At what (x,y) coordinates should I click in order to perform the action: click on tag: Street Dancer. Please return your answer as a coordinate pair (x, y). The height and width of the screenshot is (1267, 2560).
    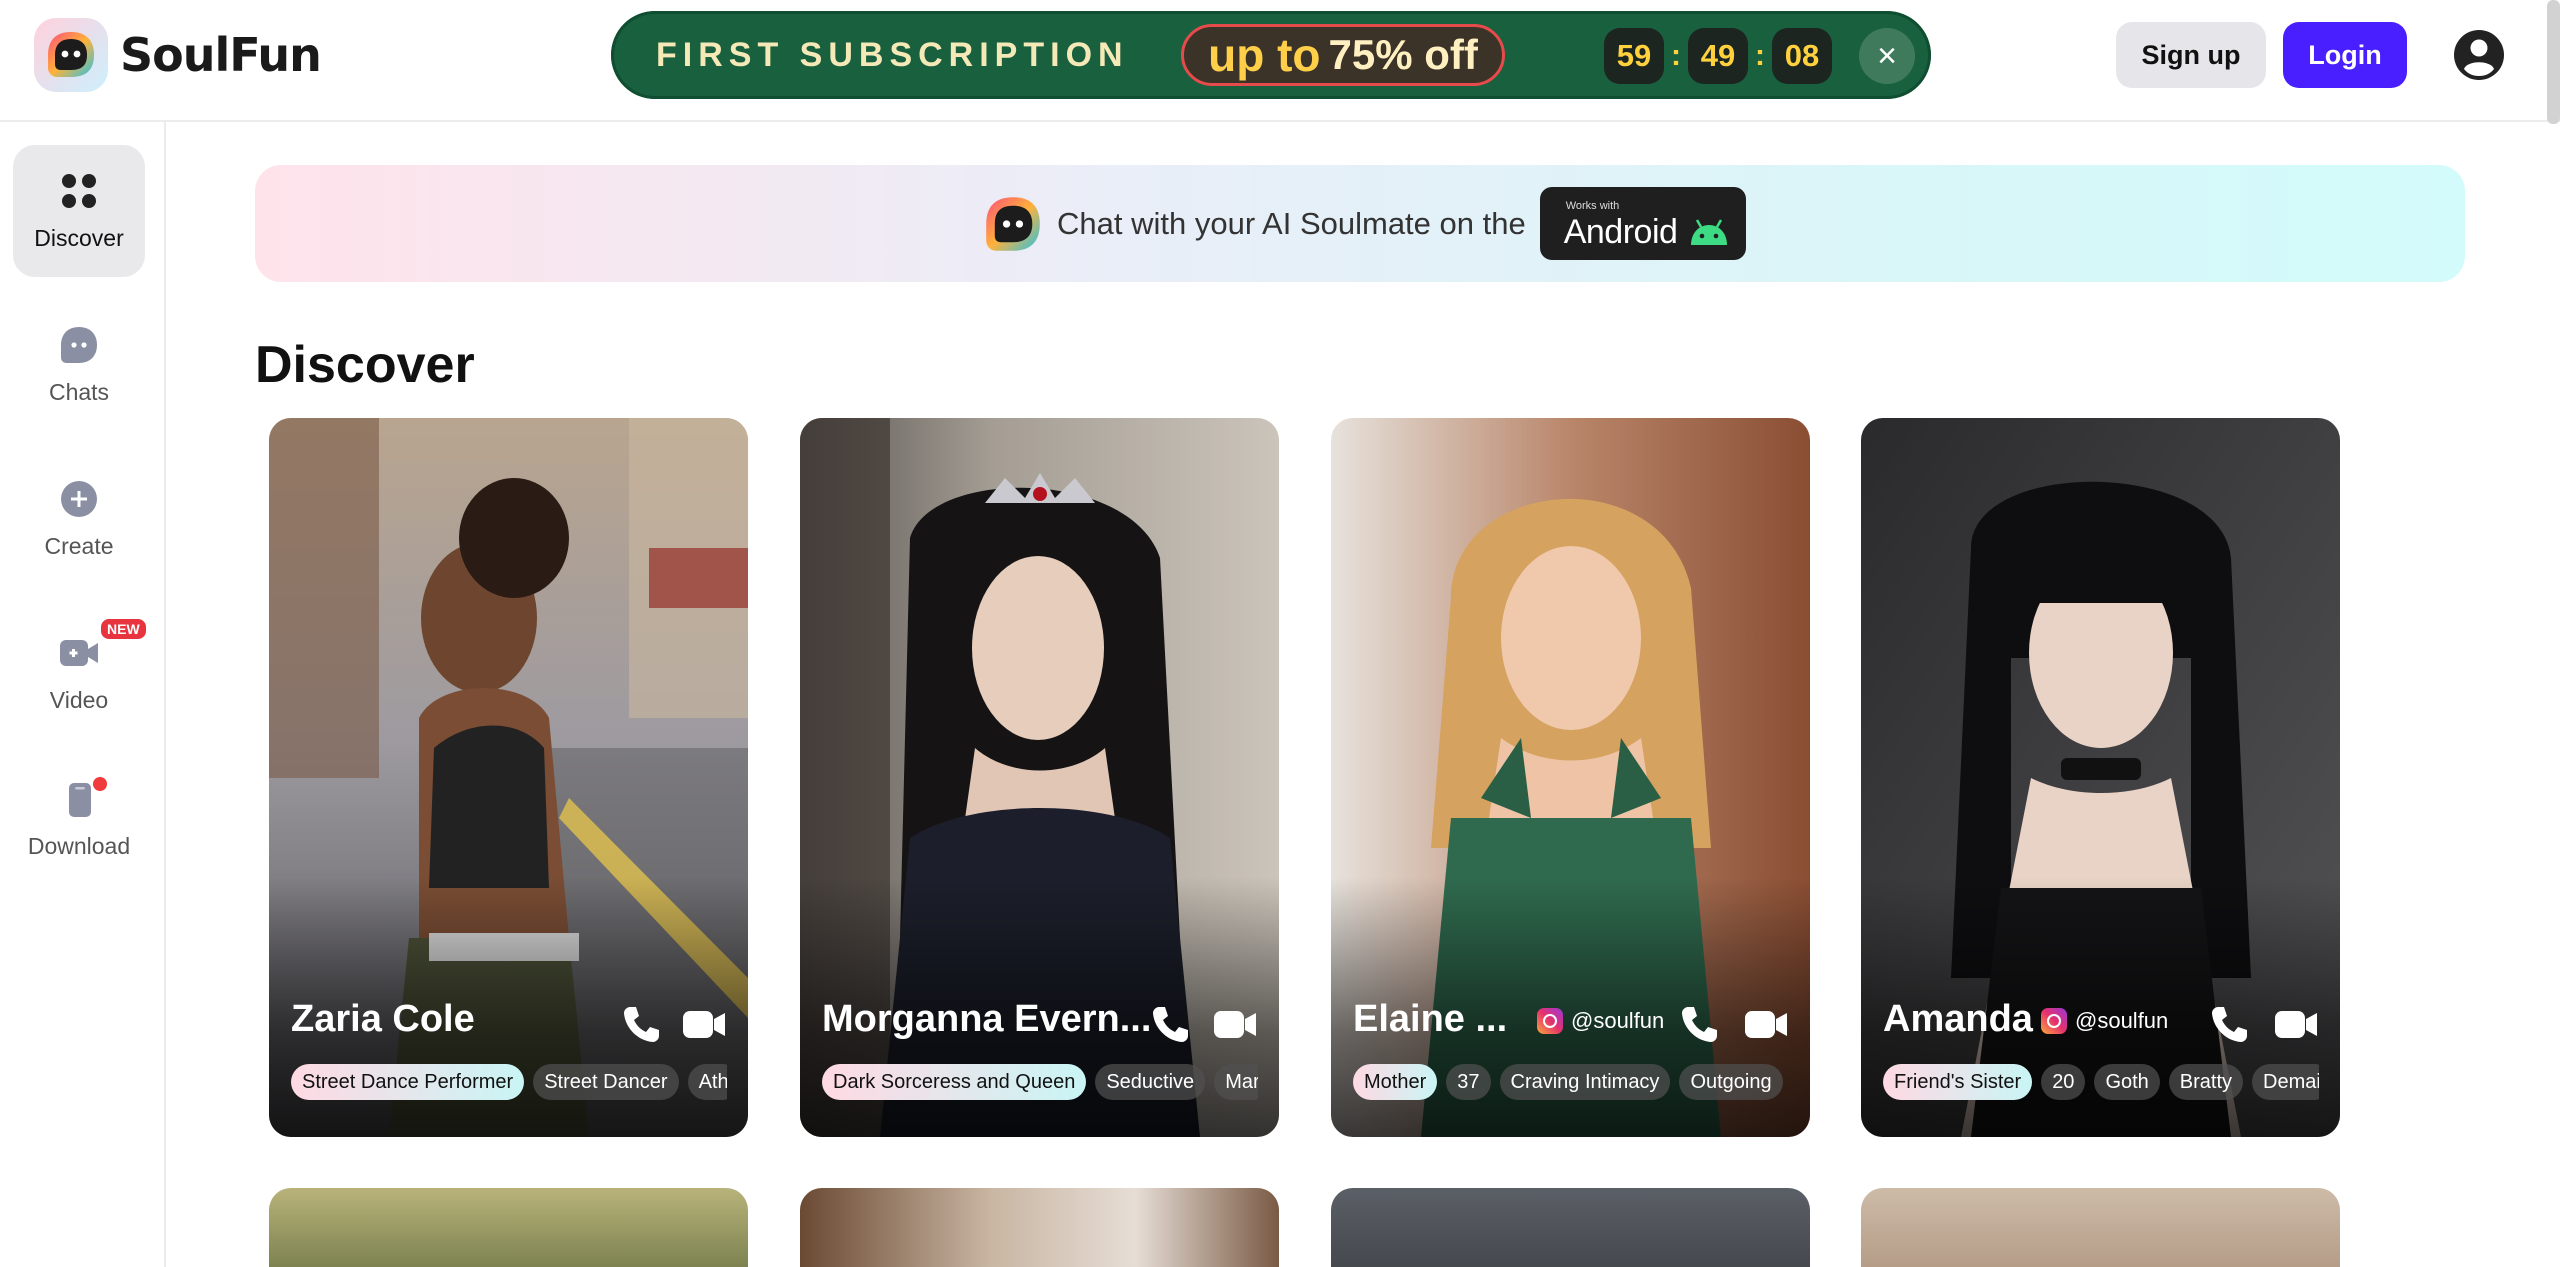
    Looking at the image, I should click on (606, 1082).